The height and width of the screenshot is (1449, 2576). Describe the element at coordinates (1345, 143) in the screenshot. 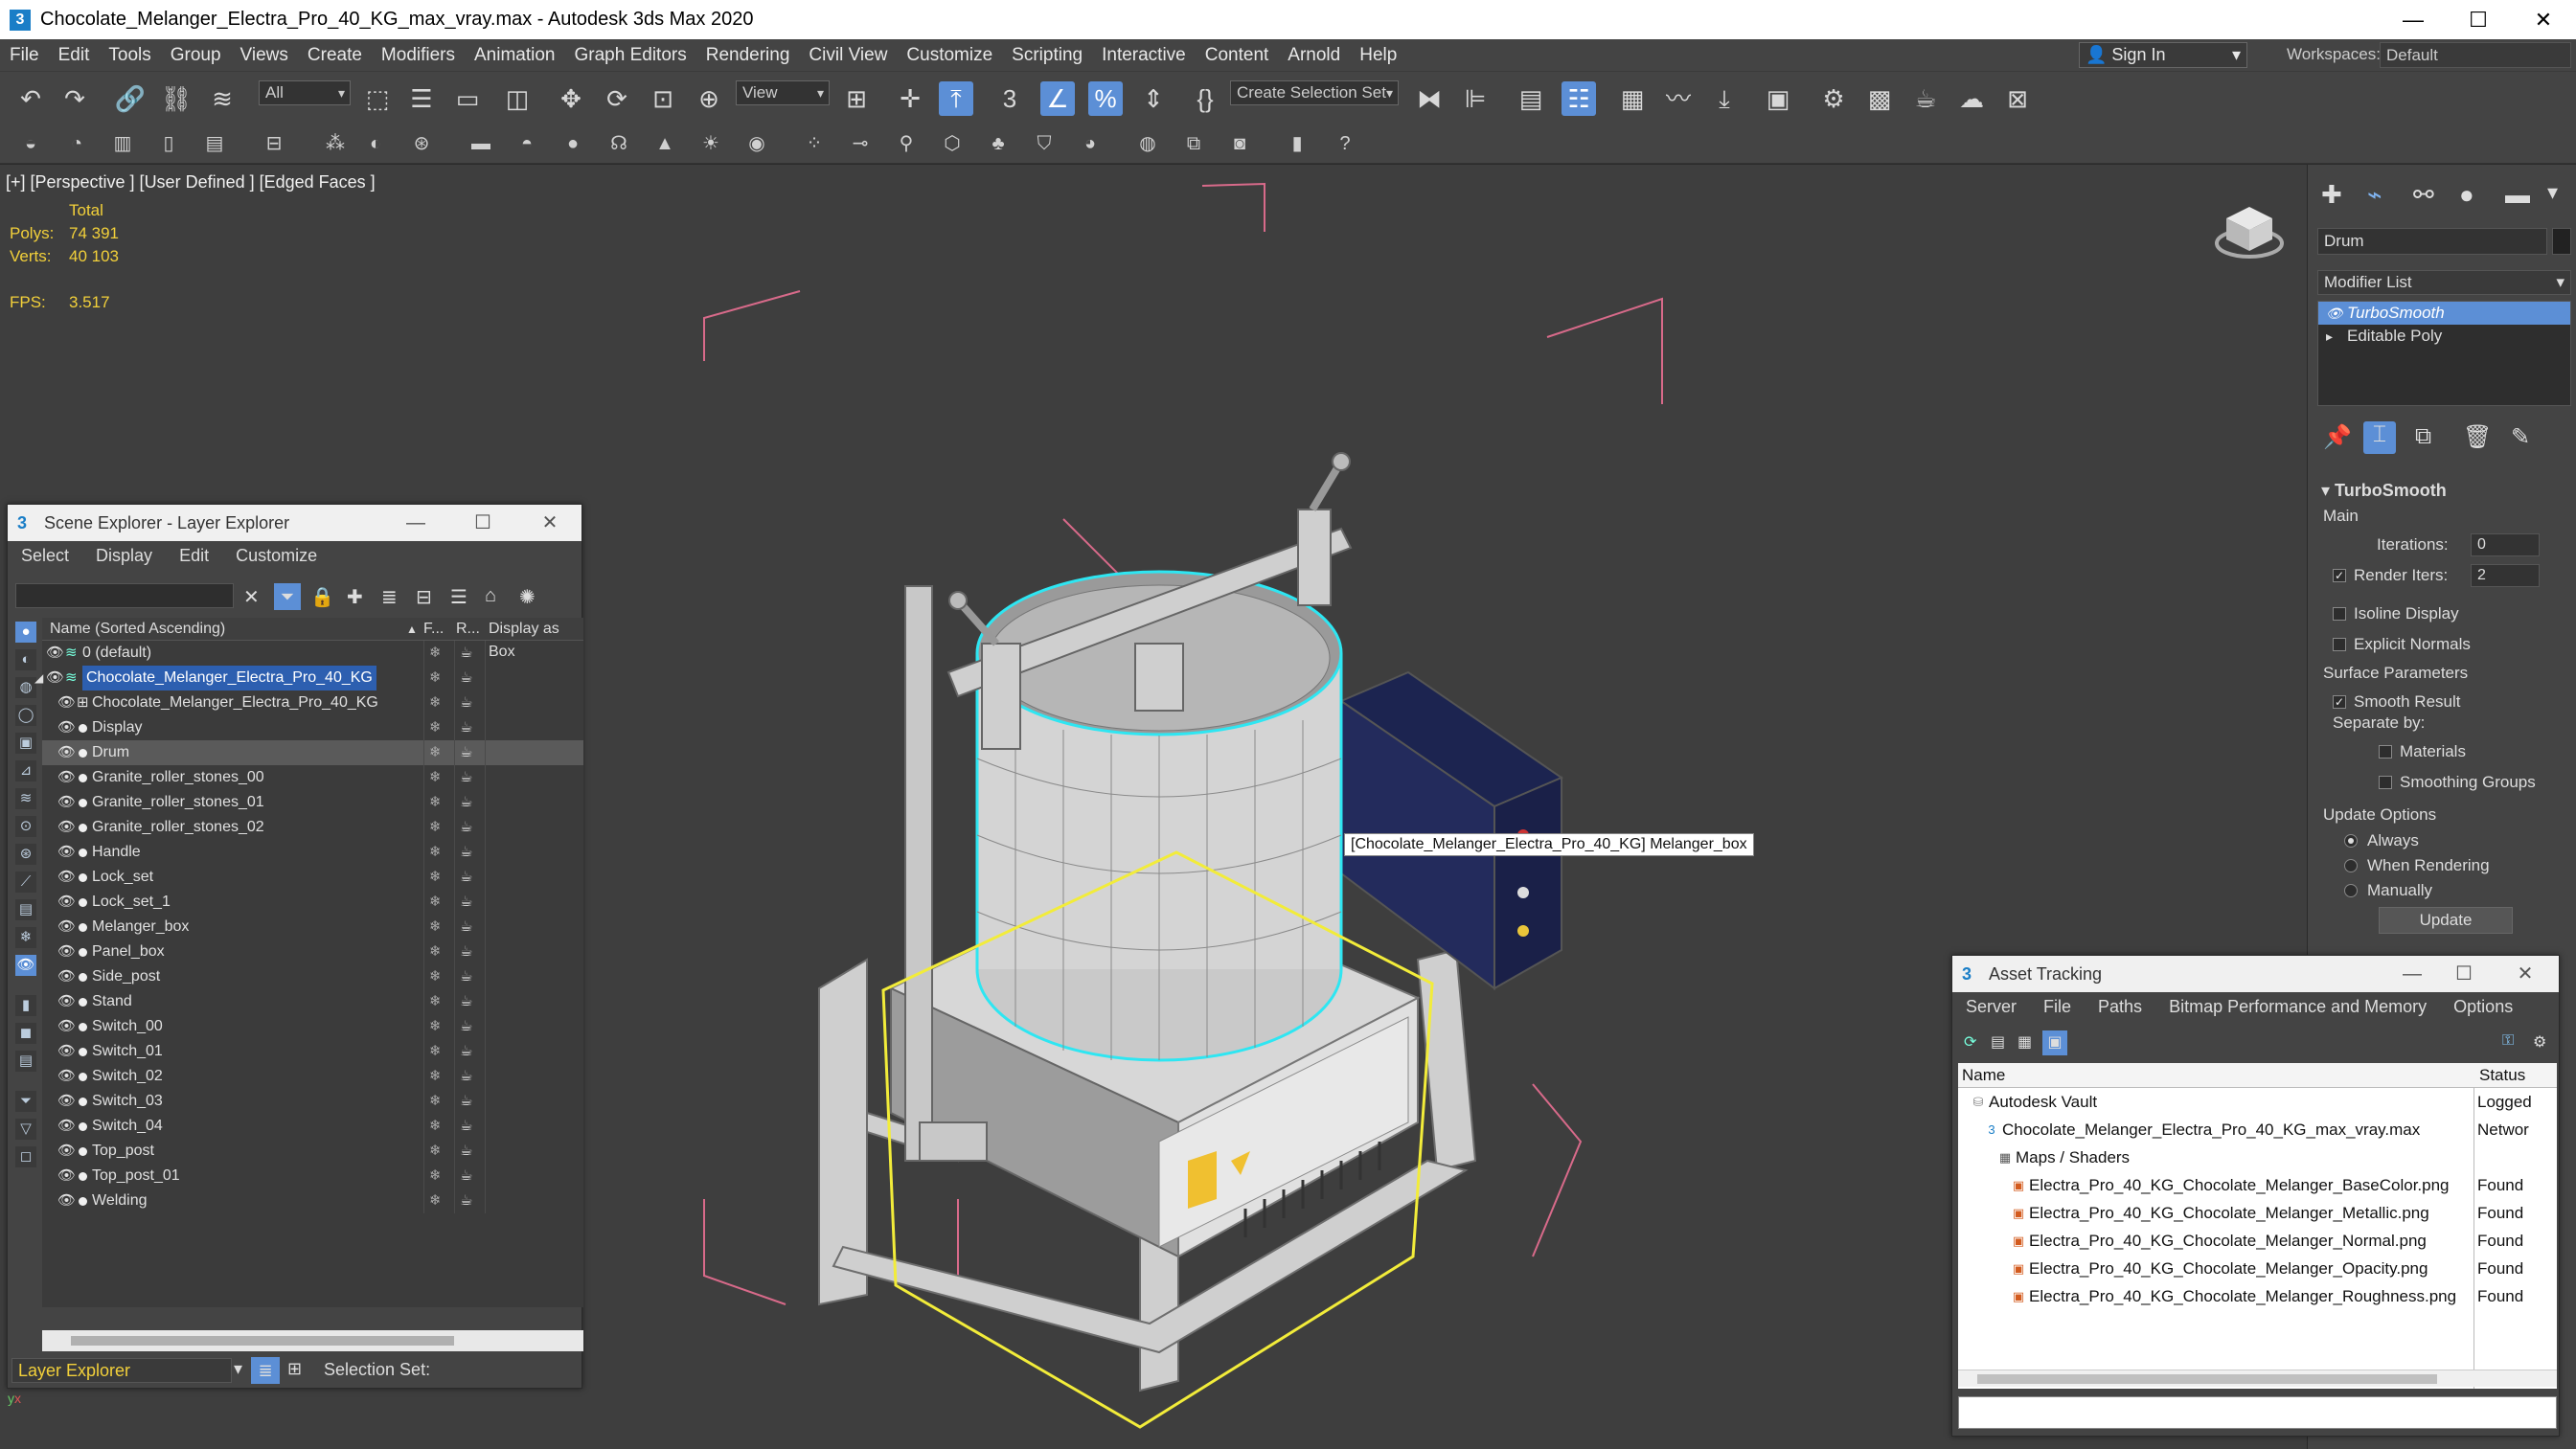

I see `help-icon: ?` at that location.